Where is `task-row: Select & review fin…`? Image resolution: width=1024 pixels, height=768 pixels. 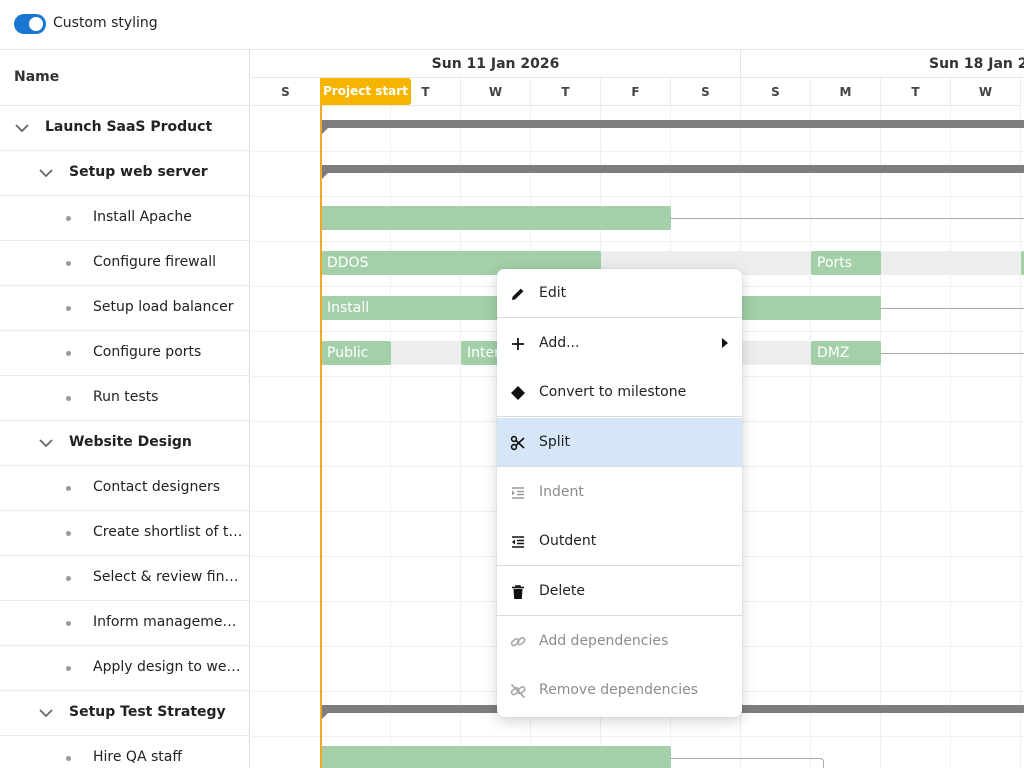
task-row: Select & review fin… is located at coordinates (124, 578).